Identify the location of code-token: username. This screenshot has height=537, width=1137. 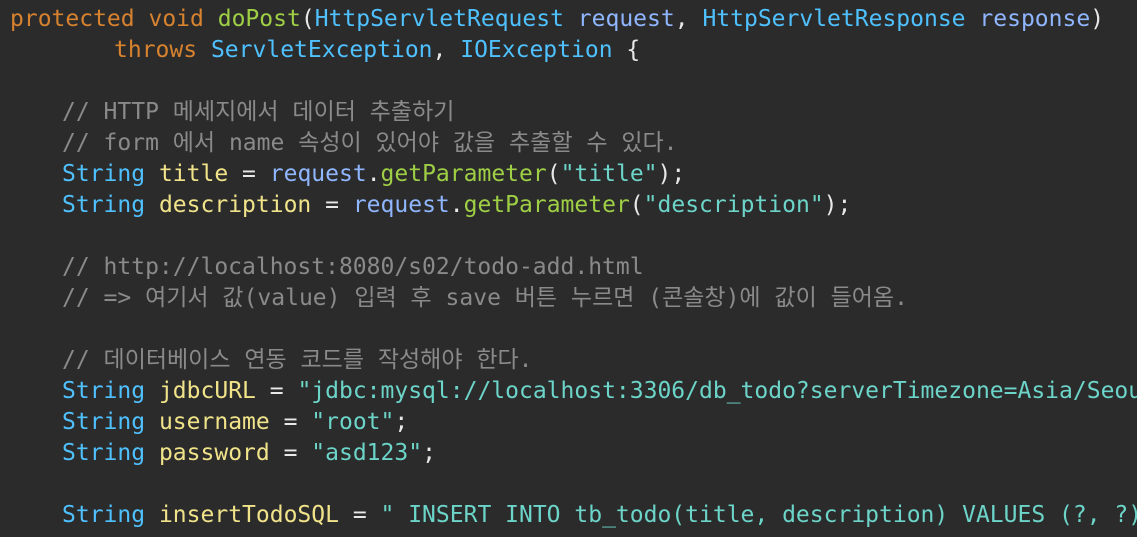
(214, 422).